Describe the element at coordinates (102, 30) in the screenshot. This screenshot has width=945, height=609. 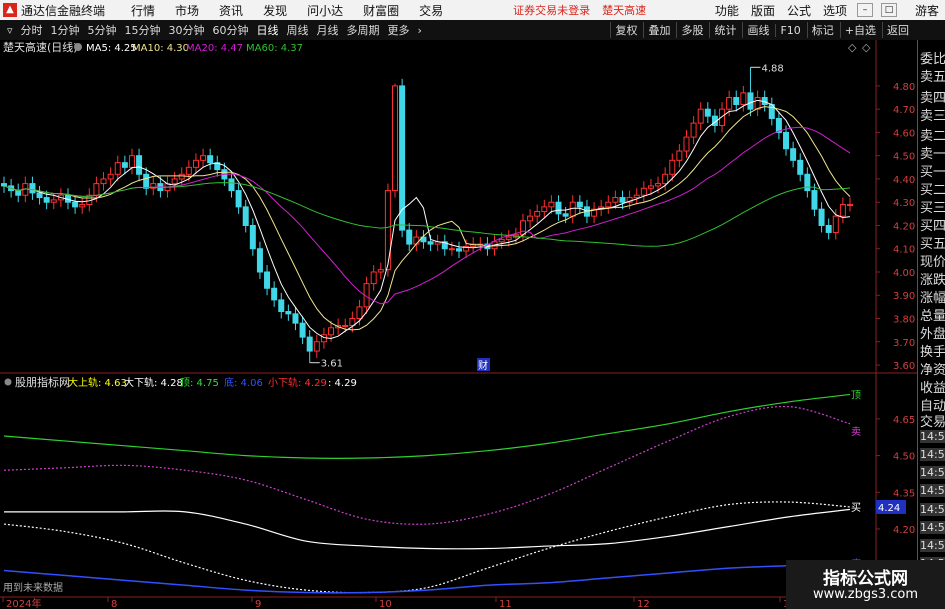
I see `period-5min: 5分钟` at that location.